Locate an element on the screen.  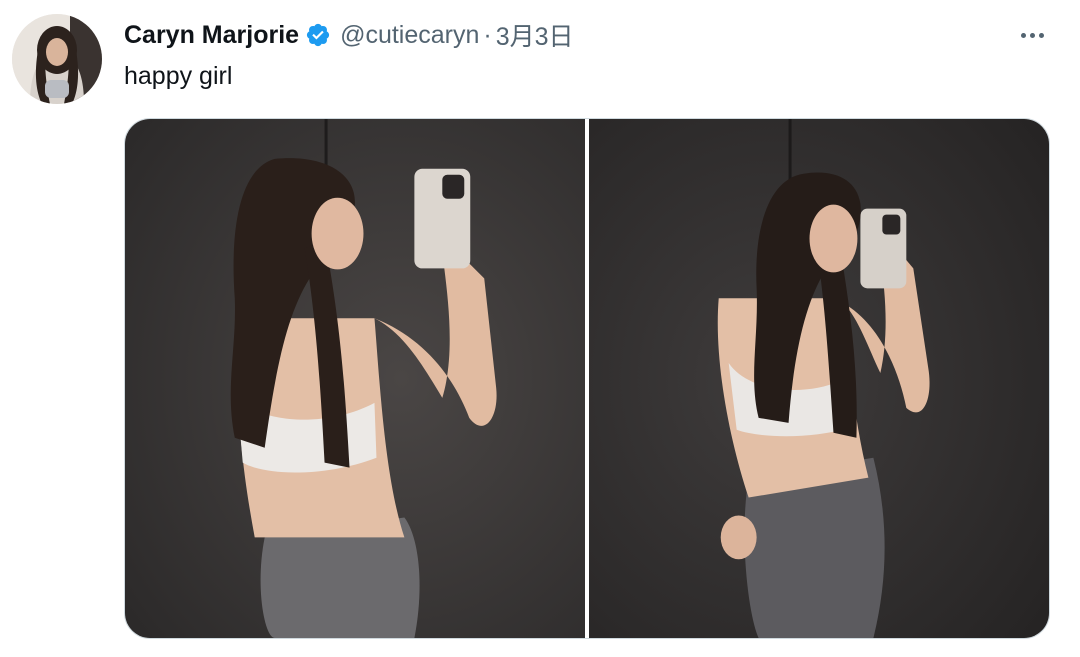
tweet-text: happy girl is located at coordinates (178, 76).